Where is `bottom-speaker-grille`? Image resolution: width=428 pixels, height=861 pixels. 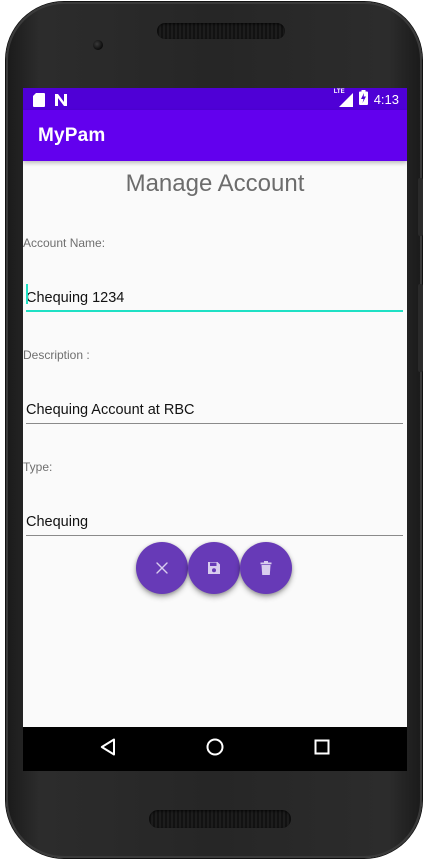 bottom-speaker-grille is located at coordinates (220, 819).